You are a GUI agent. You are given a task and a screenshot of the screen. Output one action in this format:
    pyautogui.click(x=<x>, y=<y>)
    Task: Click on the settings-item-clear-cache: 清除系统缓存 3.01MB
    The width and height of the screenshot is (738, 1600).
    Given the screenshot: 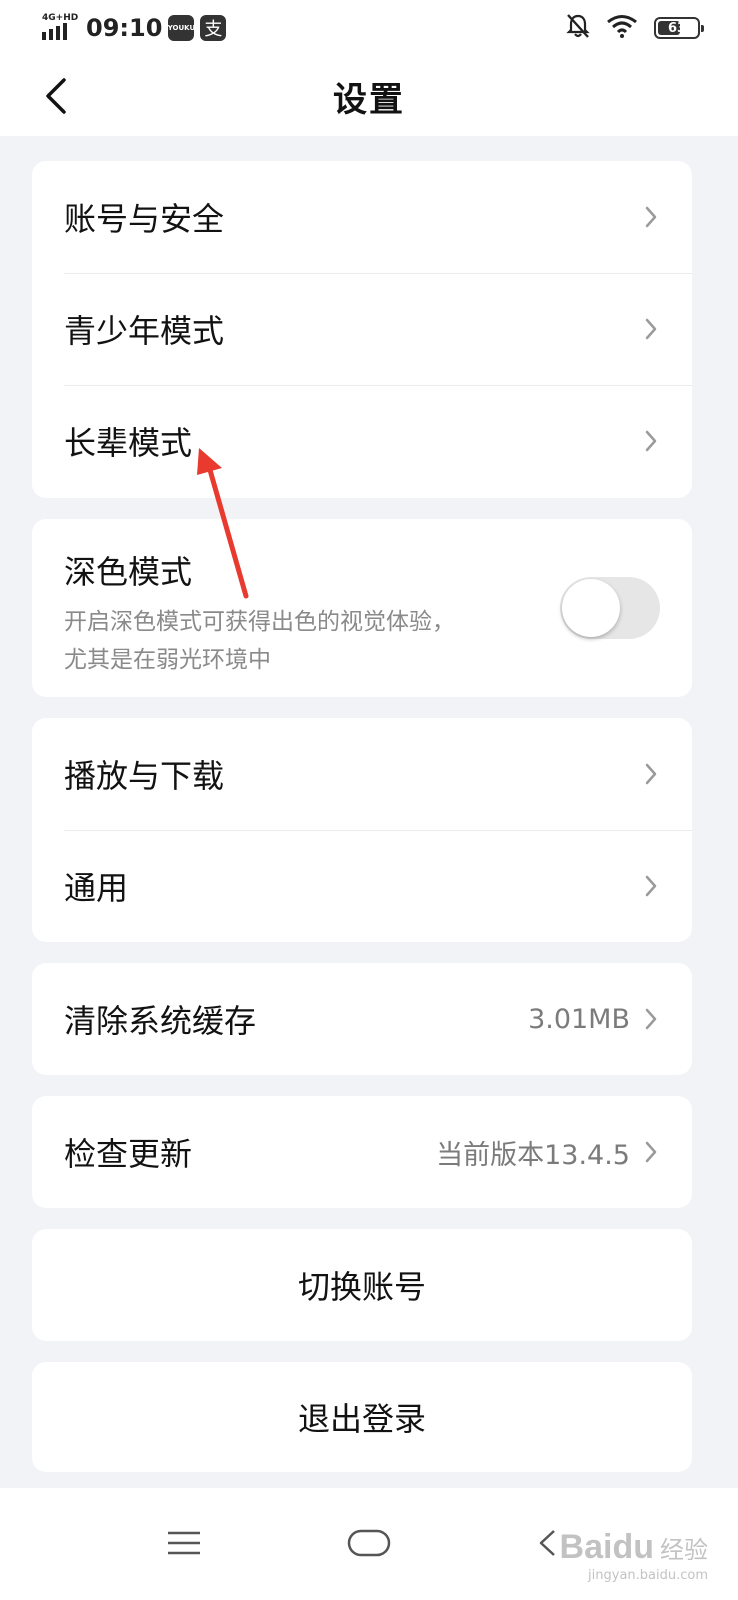 What is the action you would take?
    pyautogui.click(x=362, y=1019)
    